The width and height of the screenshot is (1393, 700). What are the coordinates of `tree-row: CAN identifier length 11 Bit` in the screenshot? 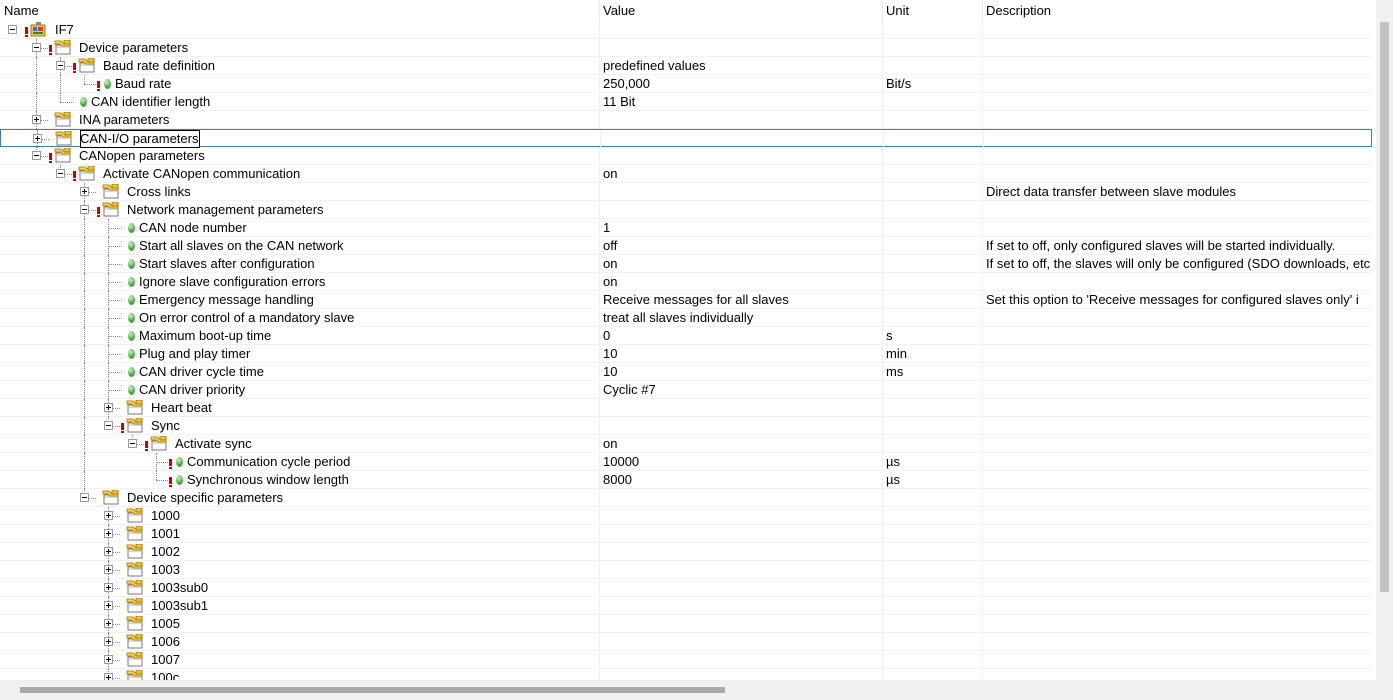 It's located at (686, 102).